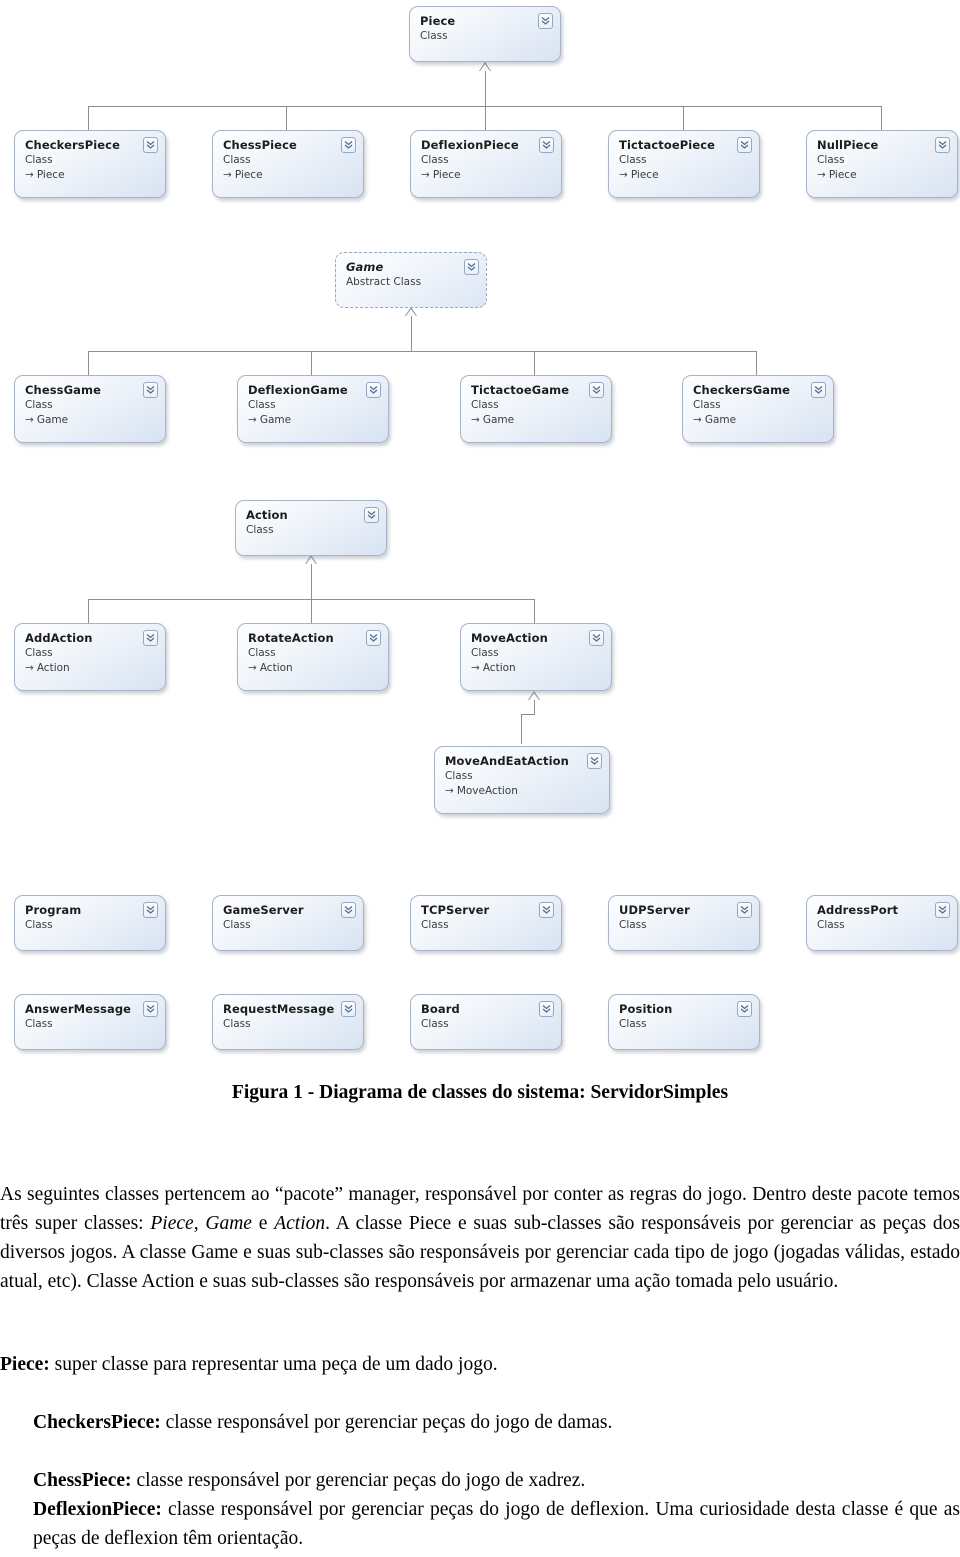  I want to click on class-box-board: Board Class, so click(486, 1022).